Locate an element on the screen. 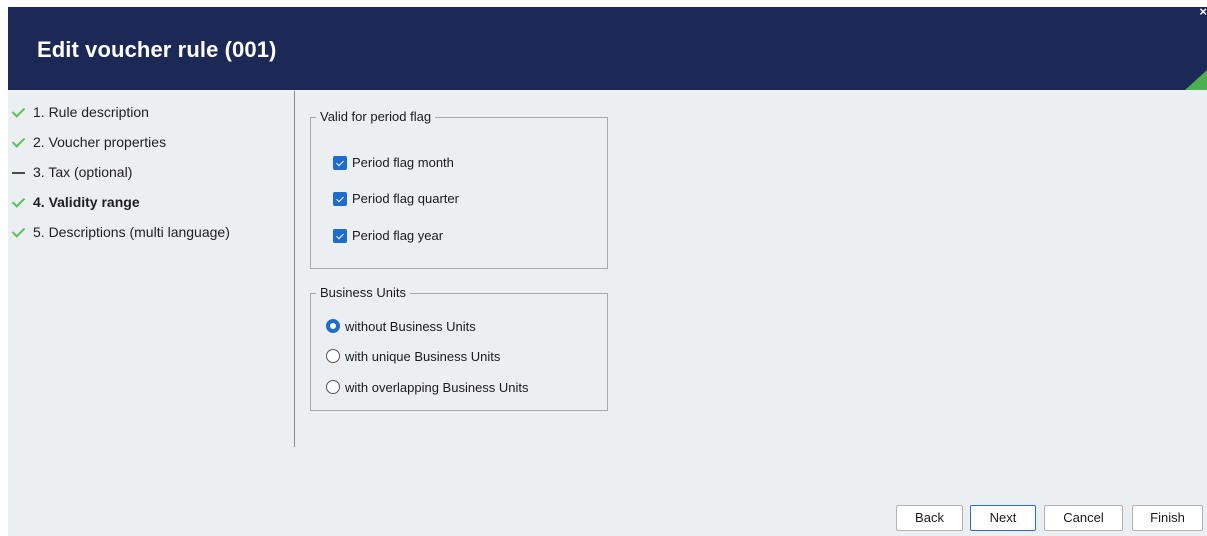 Image resolution: width=1207 pixels, height=536 pixels. close-icon: × is located at coordinates (1202, 13).